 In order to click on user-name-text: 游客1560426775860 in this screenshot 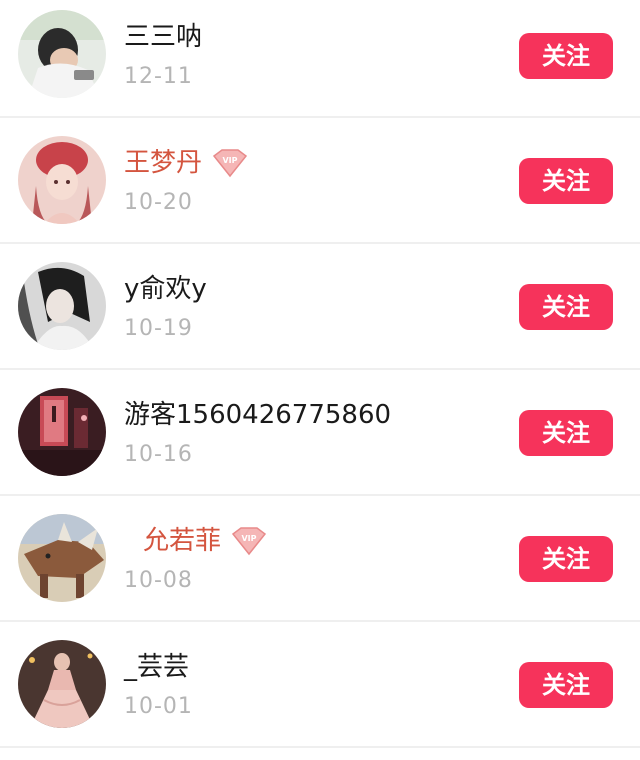, I will do `click(258, 415)`.